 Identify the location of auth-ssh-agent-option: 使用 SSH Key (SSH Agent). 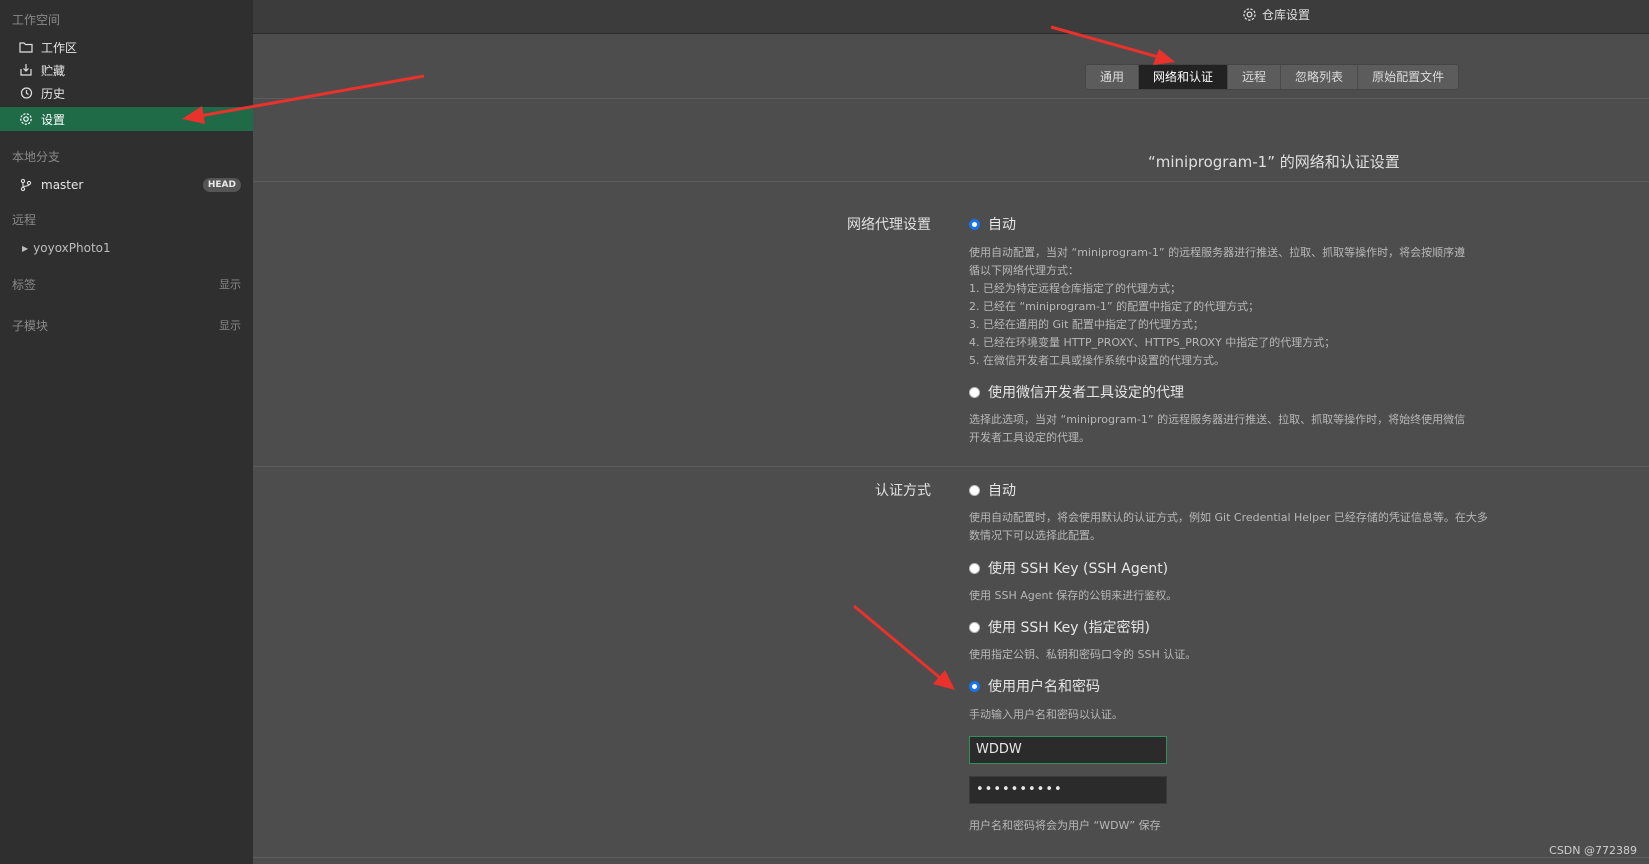
(1068, 568).